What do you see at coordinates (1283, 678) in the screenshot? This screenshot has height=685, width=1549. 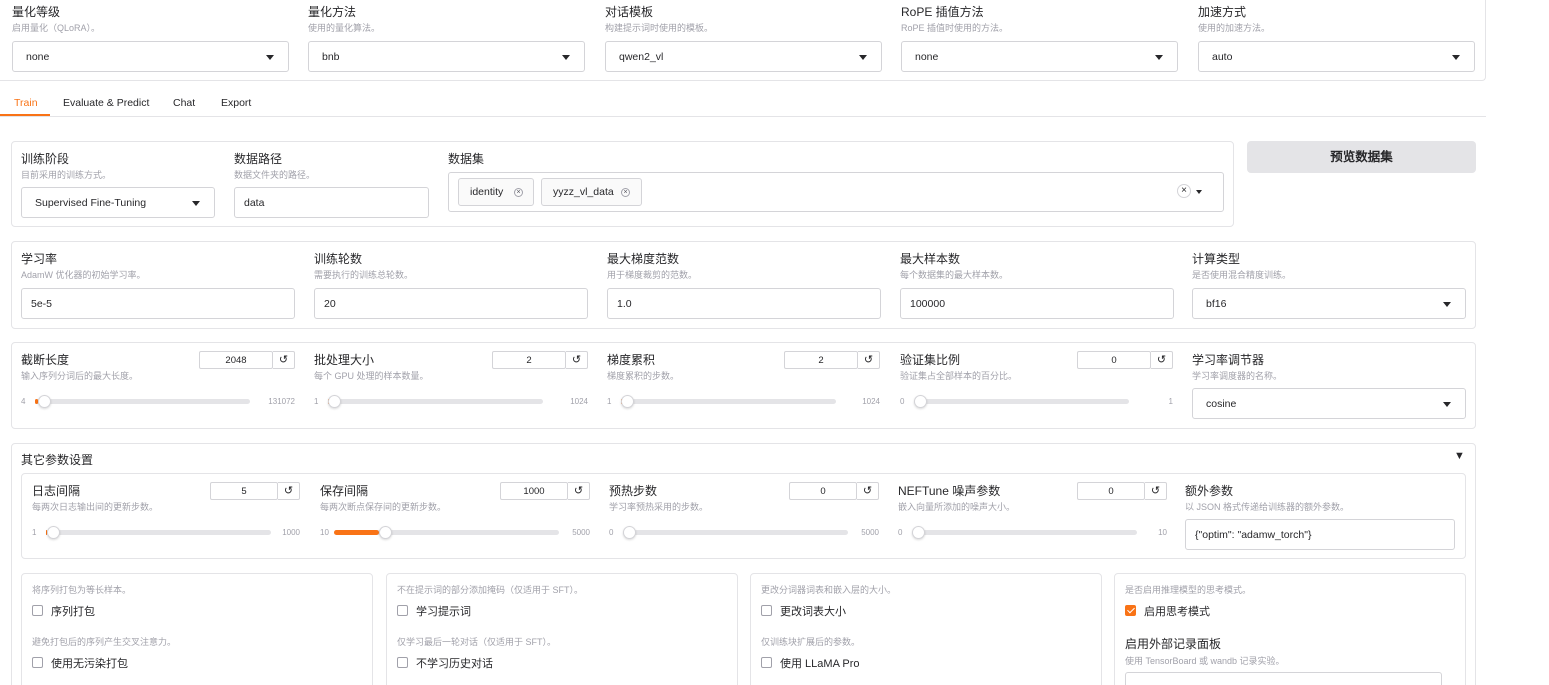 I see `report-select` at bounding box center [1283, 678].